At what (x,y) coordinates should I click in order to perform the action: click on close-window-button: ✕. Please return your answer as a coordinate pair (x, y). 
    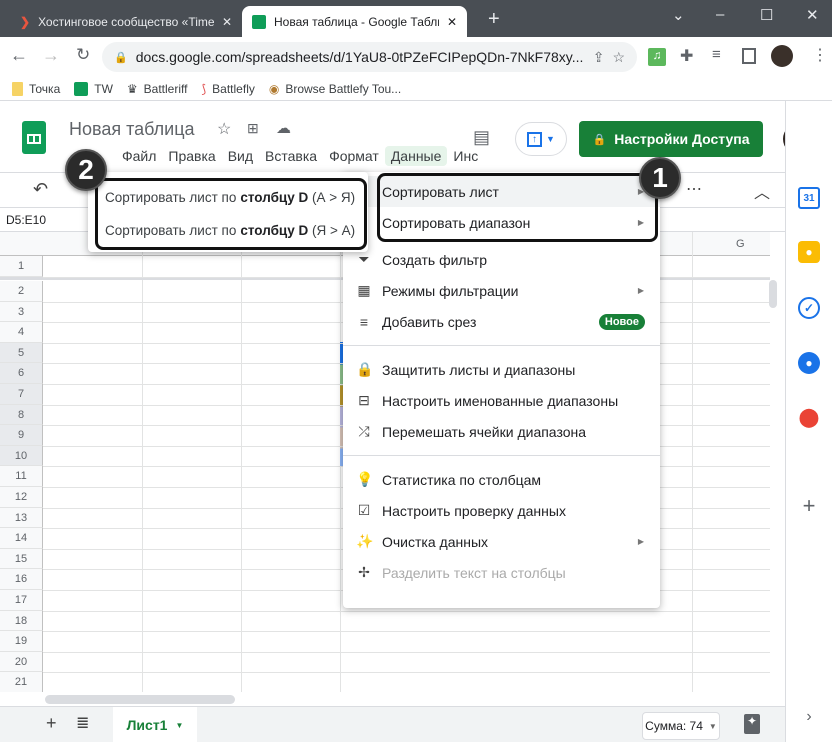
    Looking at the image, I should click on (812, 15).